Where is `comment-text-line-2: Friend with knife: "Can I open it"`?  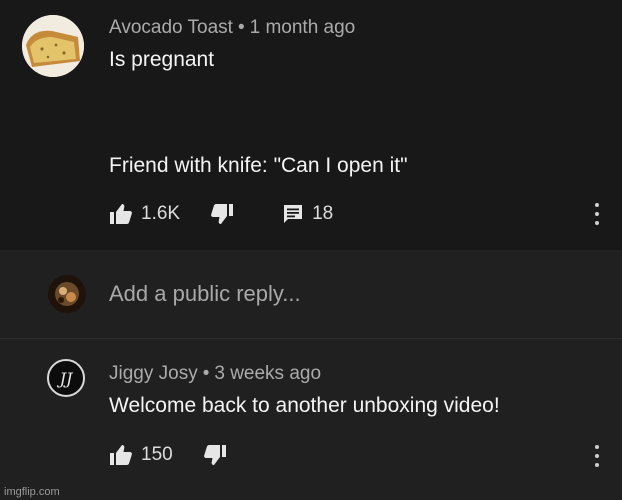 comment-text-line-2: Friend with knife: "Can I open it" is located at coordinates (258, 165).